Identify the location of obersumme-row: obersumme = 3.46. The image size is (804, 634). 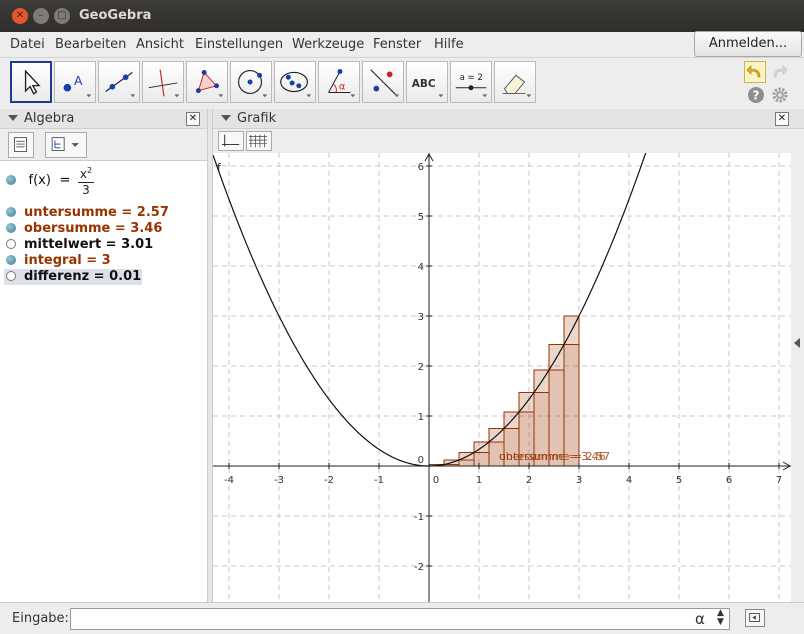
(84, 229).